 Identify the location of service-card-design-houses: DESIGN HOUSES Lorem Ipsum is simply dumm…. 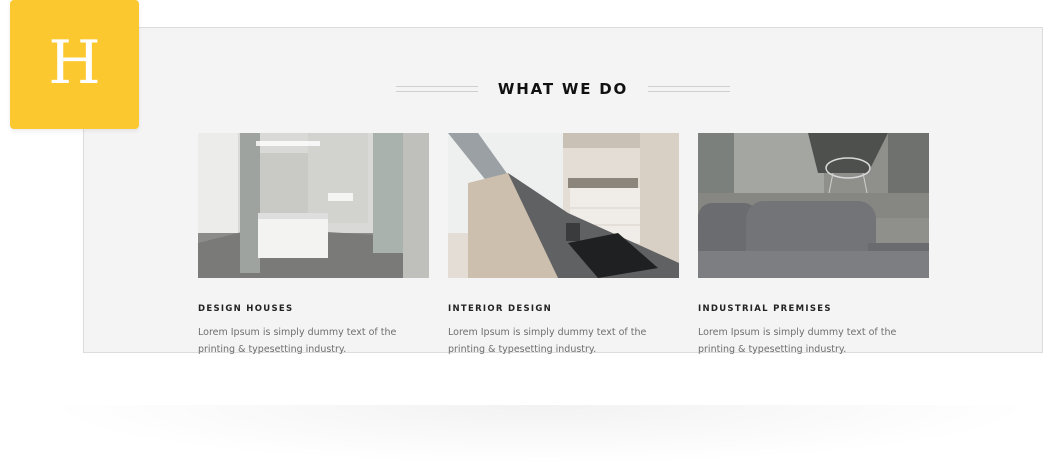
(313, 245).